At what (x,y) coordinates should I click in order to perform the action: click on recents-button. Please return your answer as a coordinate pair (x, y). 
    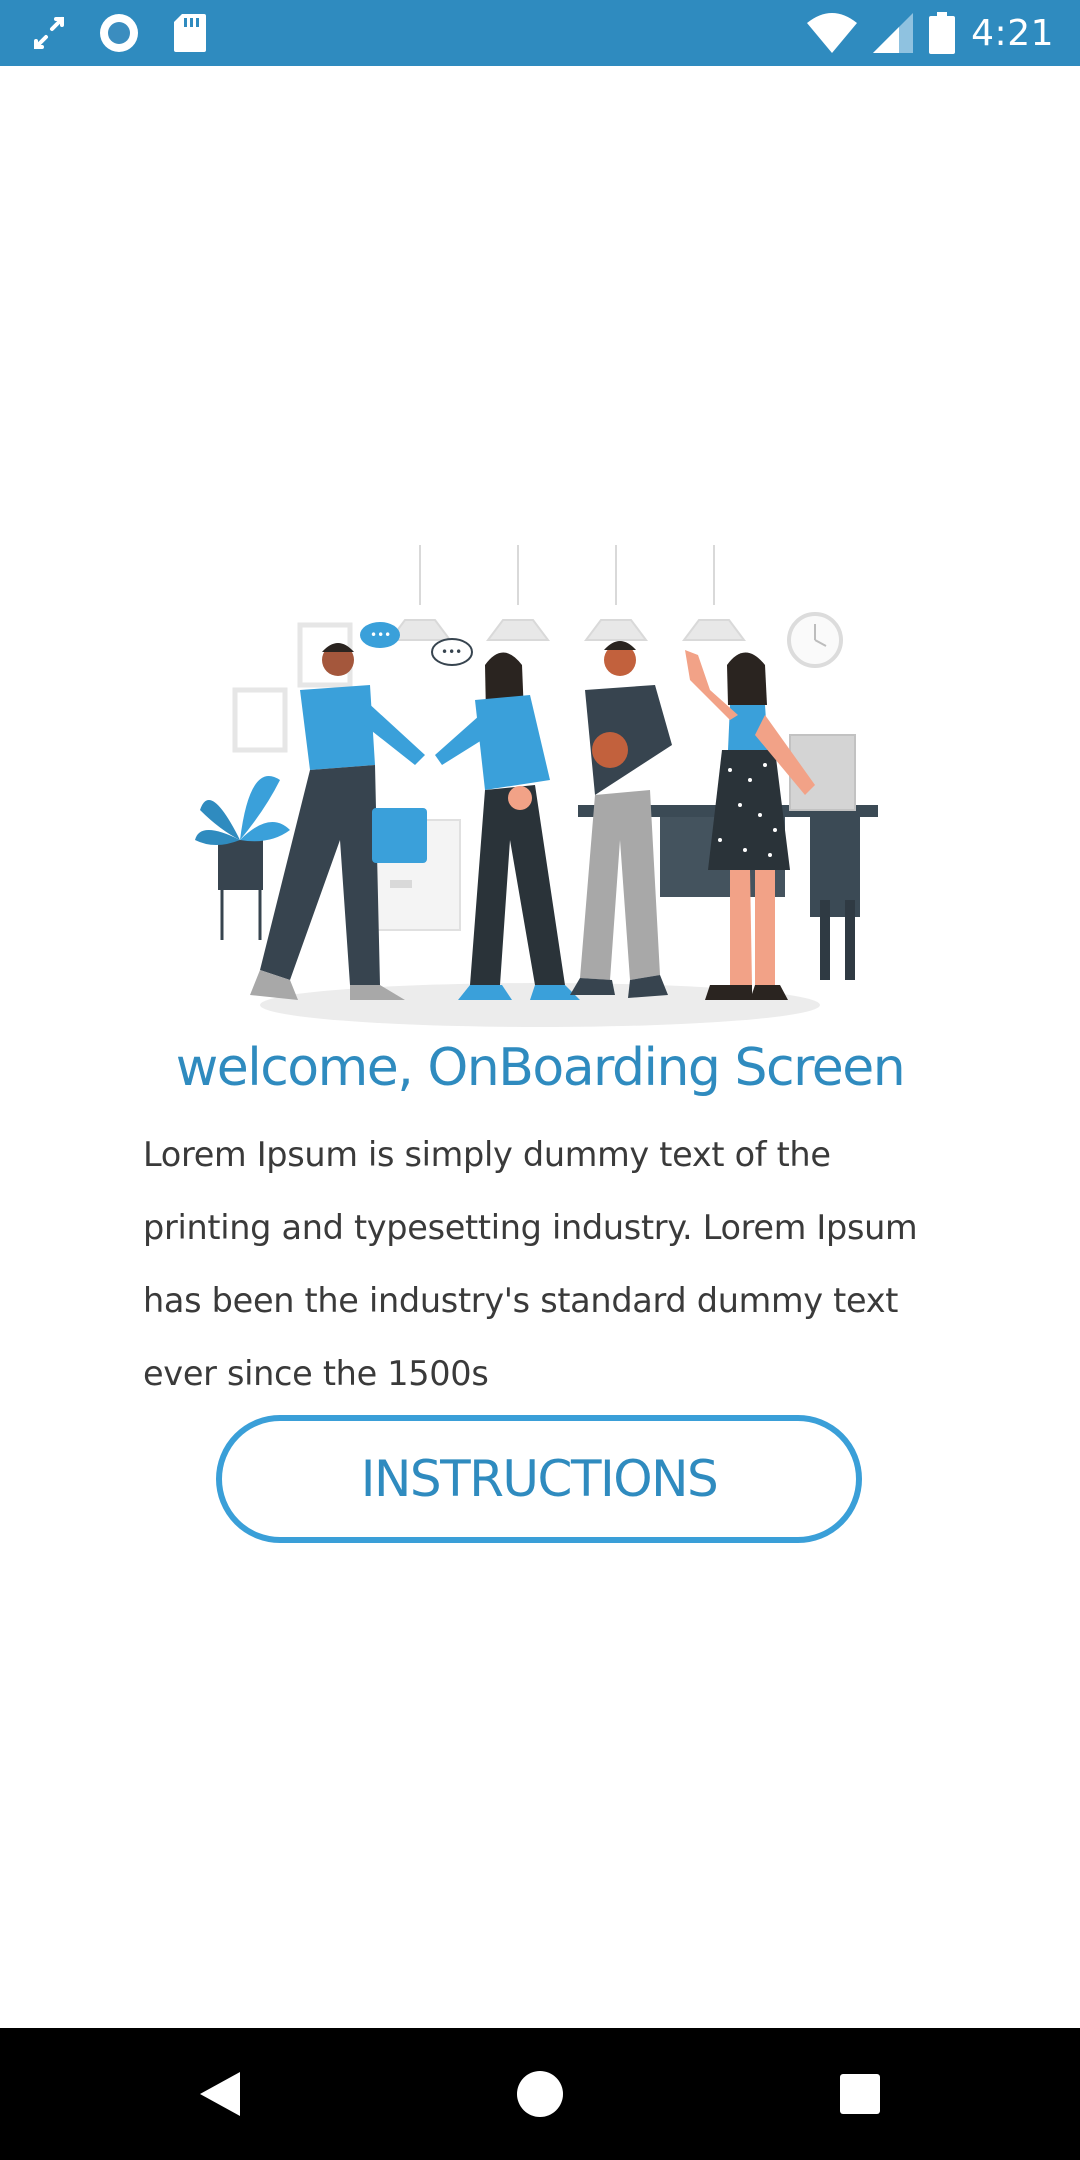
    Looking at the image, I should click on (860, 2094).